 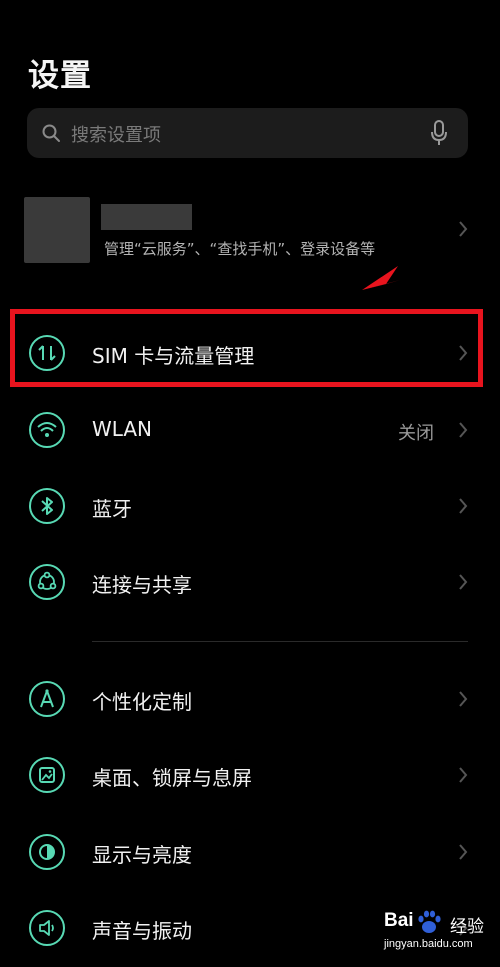 What do you see at coordinates (439, 935) in the screenshot?
I see `baidu-jingyan-watermark: Bai 经验 jingyan.baidu.com` at bounding box center [439, 935].